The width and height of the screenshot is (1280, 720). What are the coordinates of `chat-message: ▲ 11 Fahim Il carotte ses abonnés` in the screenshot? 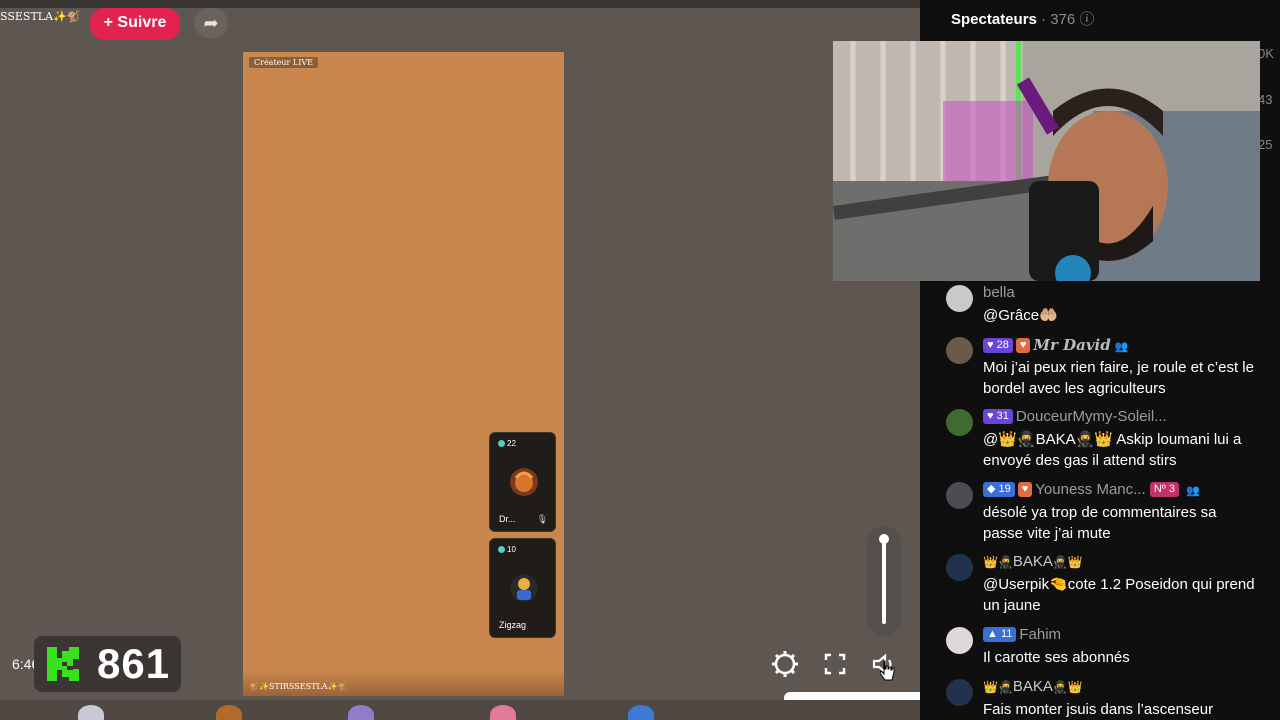 It's located at (1101, 648).